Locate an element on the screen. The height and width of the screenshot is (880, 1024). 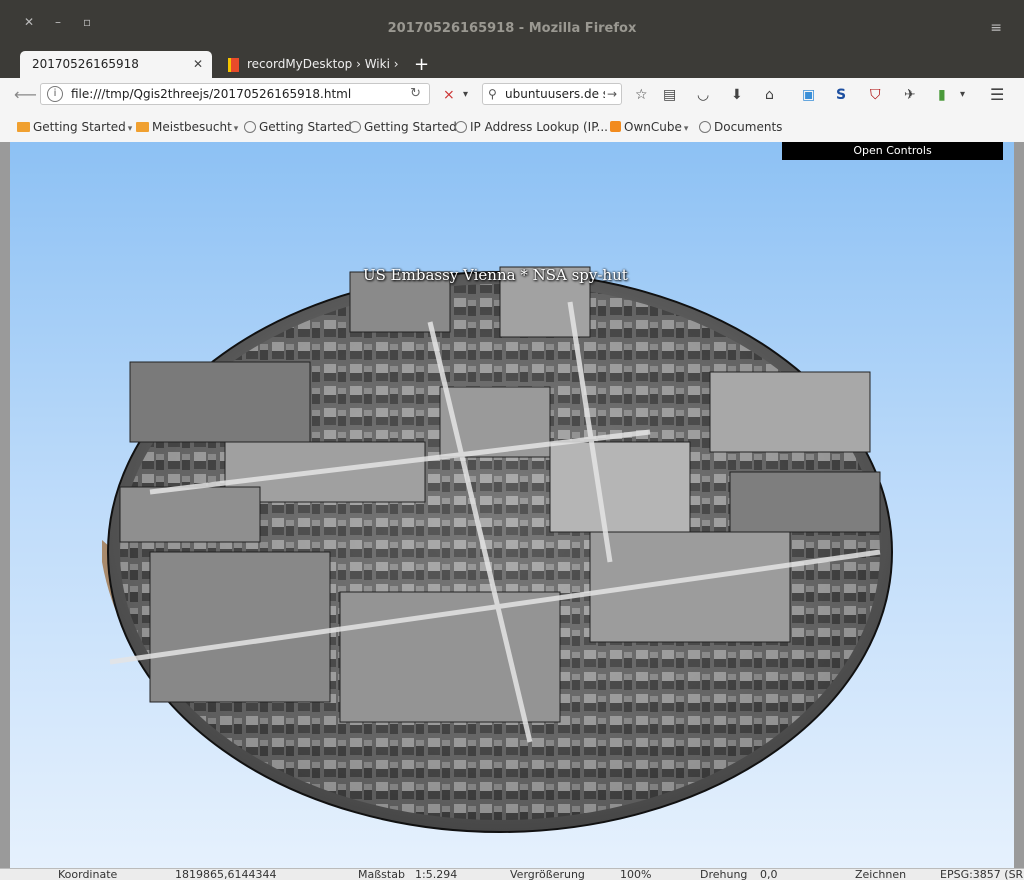
tab-close-icon: ✕ is located at coordinates (198, 64).